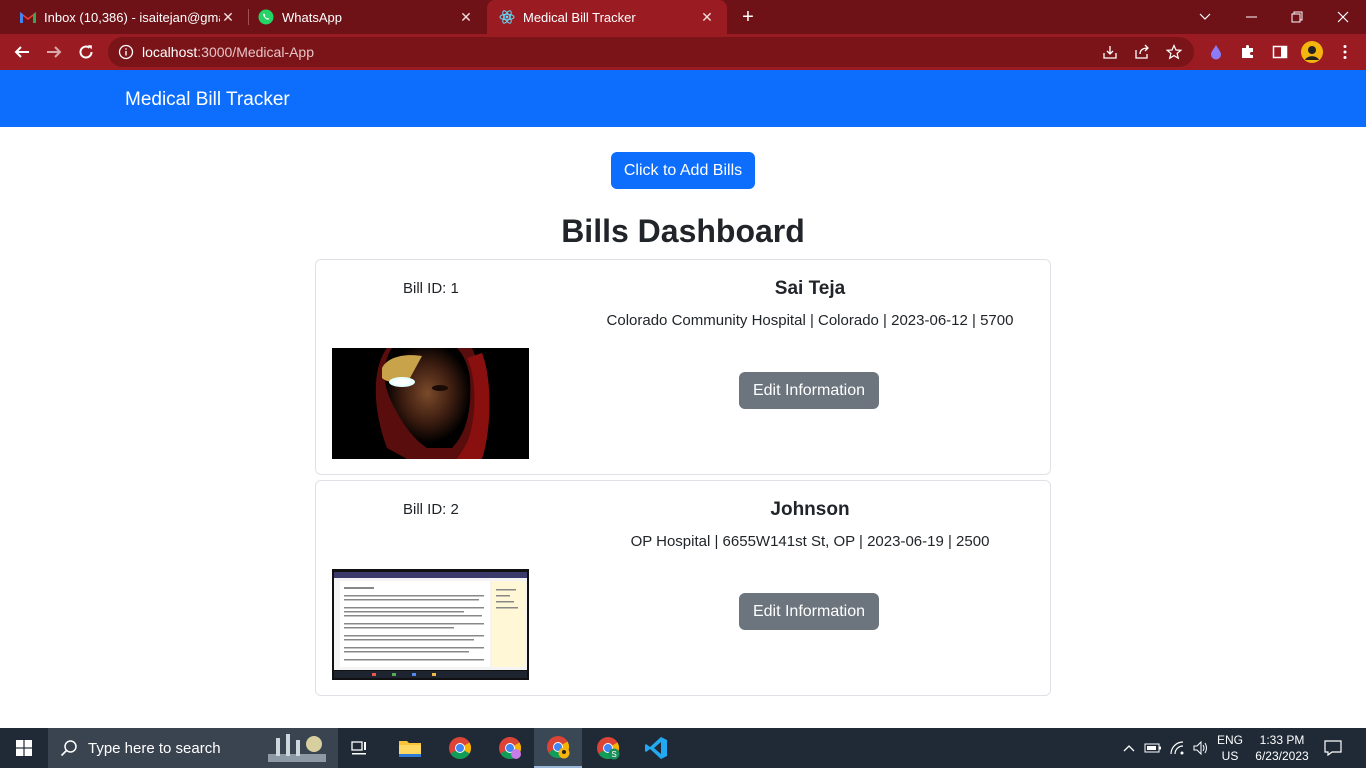 The width and height of the screenshot is (1366, 771). I want to click on patient-name: Johnson, so click(810, 509).